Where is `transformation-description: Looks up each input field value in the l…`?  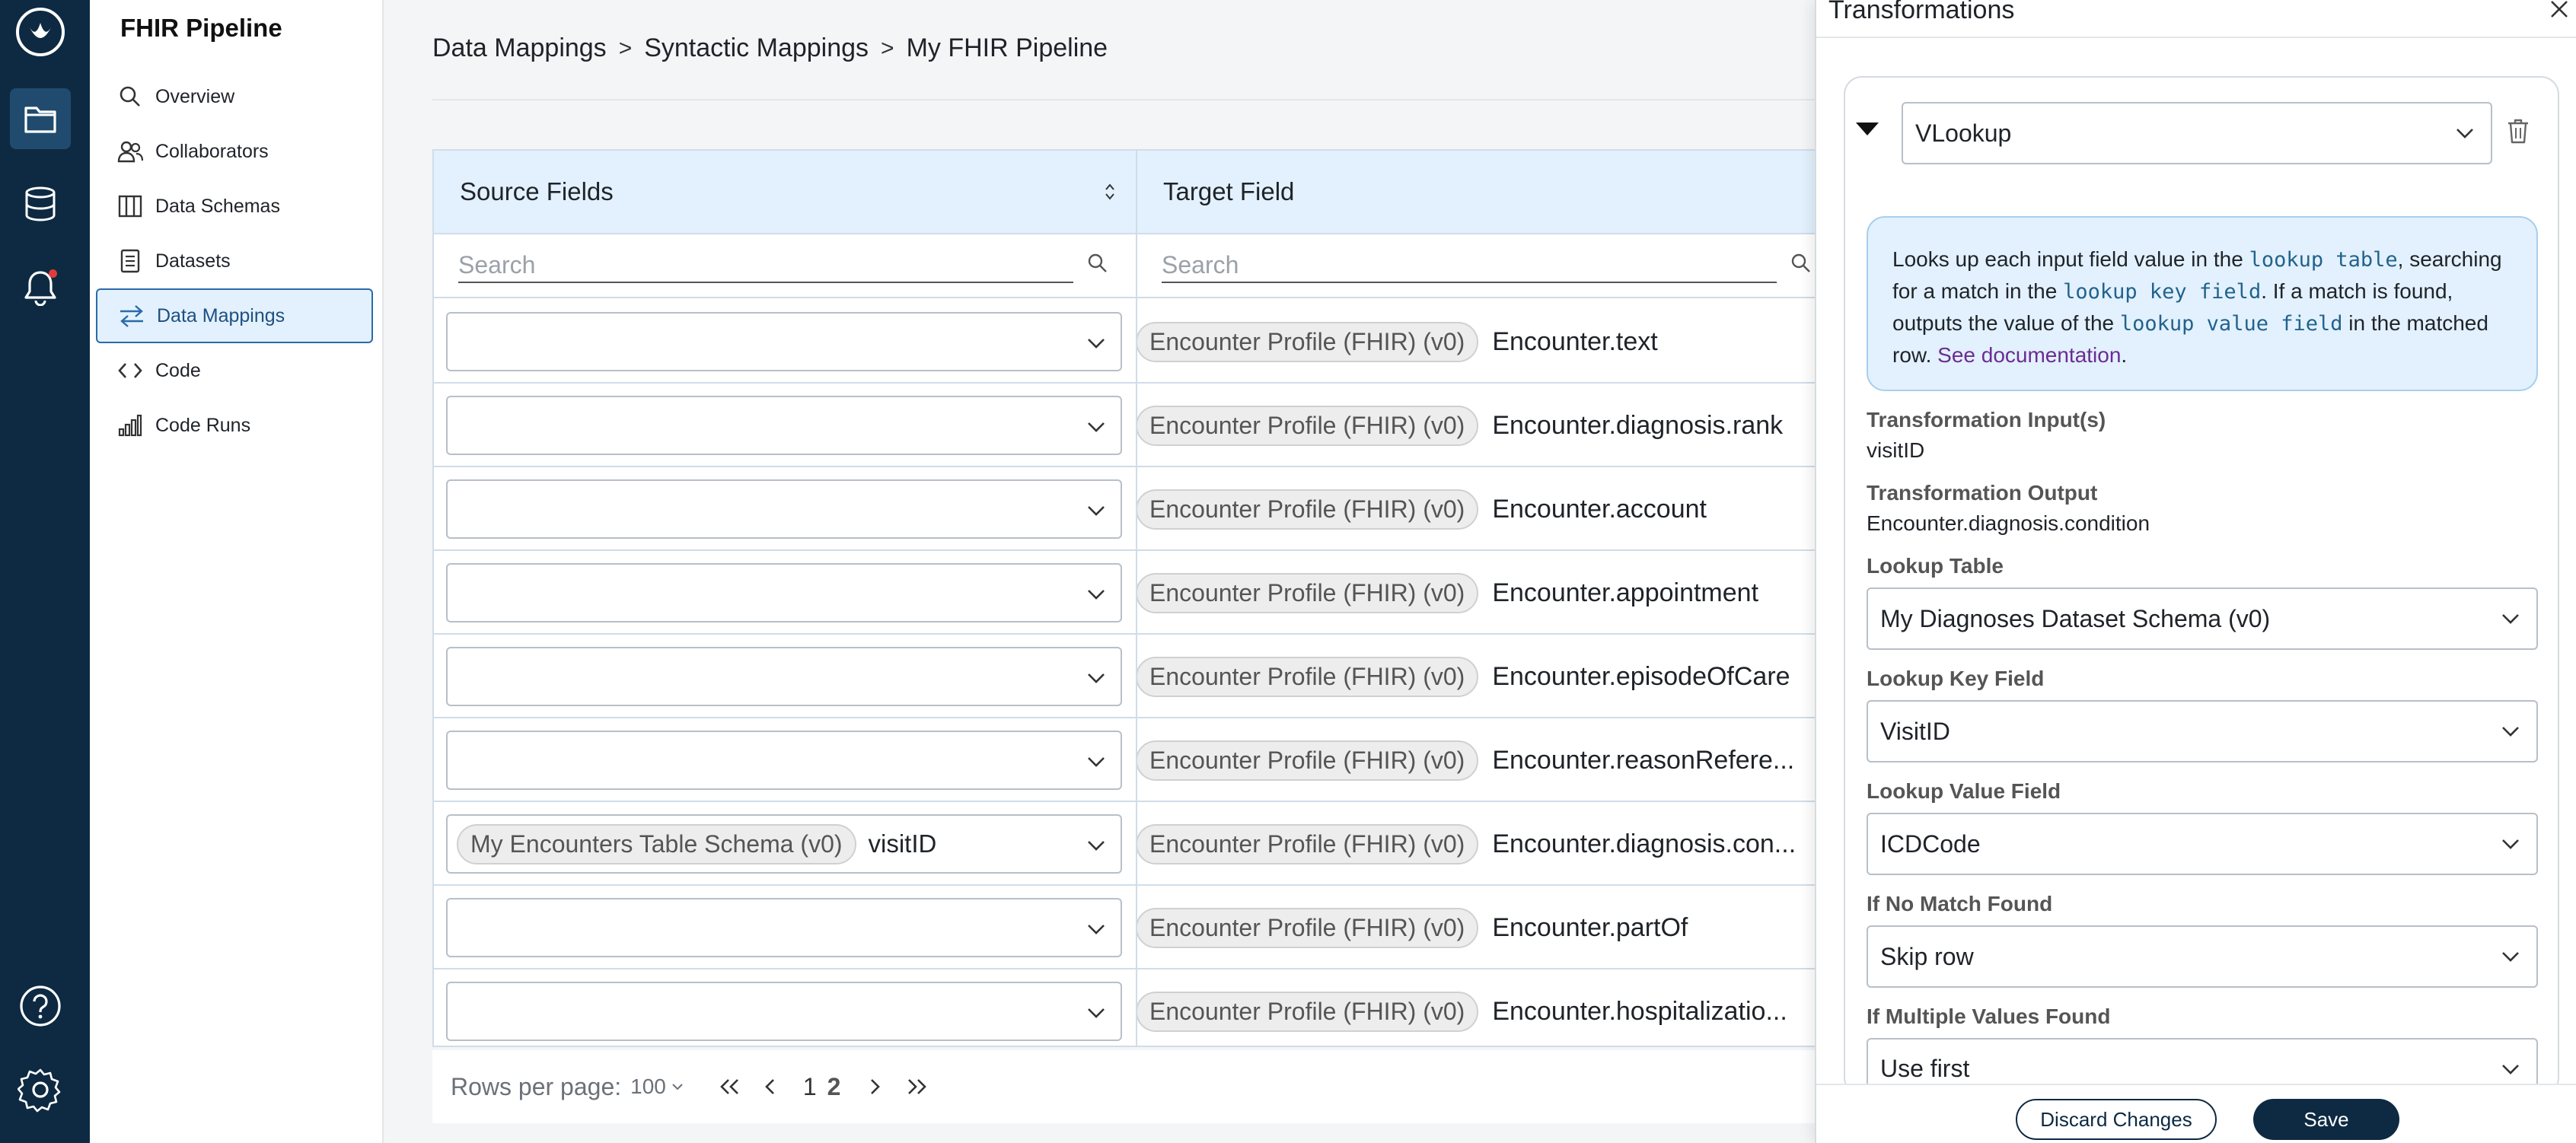
transformation-description: Looks up each input field value in the l… is located at coordinates (2202, 303).